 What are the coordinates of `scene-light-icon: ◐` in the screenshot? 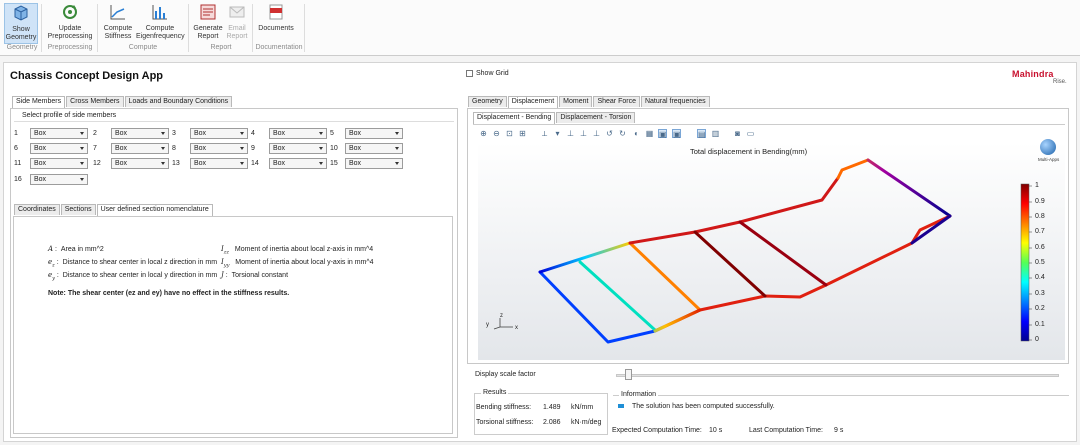 It's located at (636, 133).